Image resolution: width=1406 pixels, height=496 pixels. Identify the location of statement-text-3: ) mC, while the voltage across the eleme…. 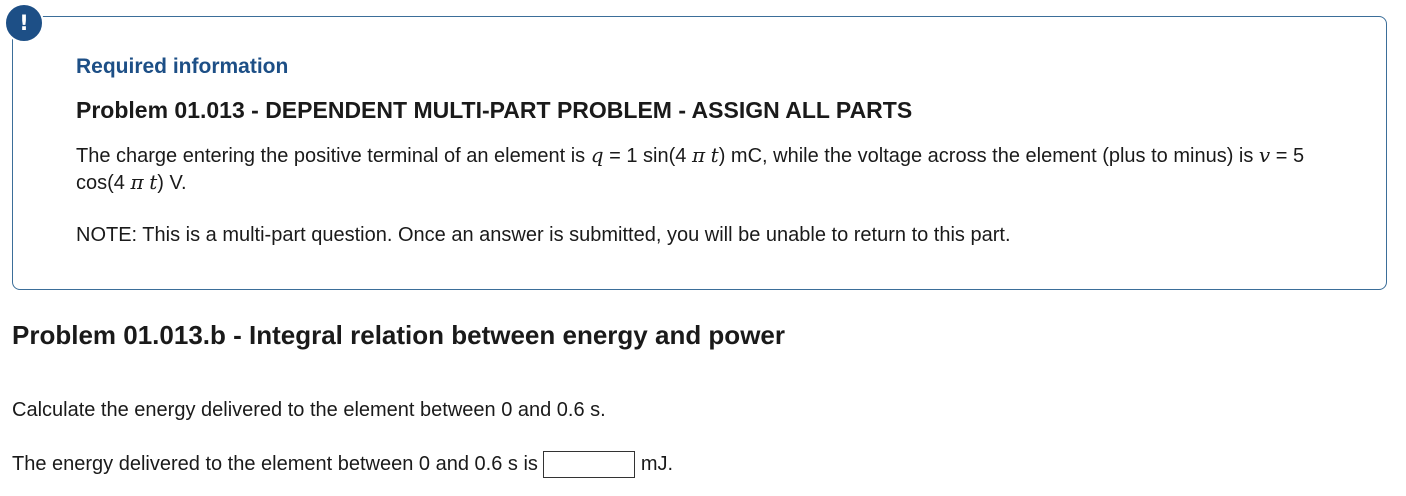
(988, 156).